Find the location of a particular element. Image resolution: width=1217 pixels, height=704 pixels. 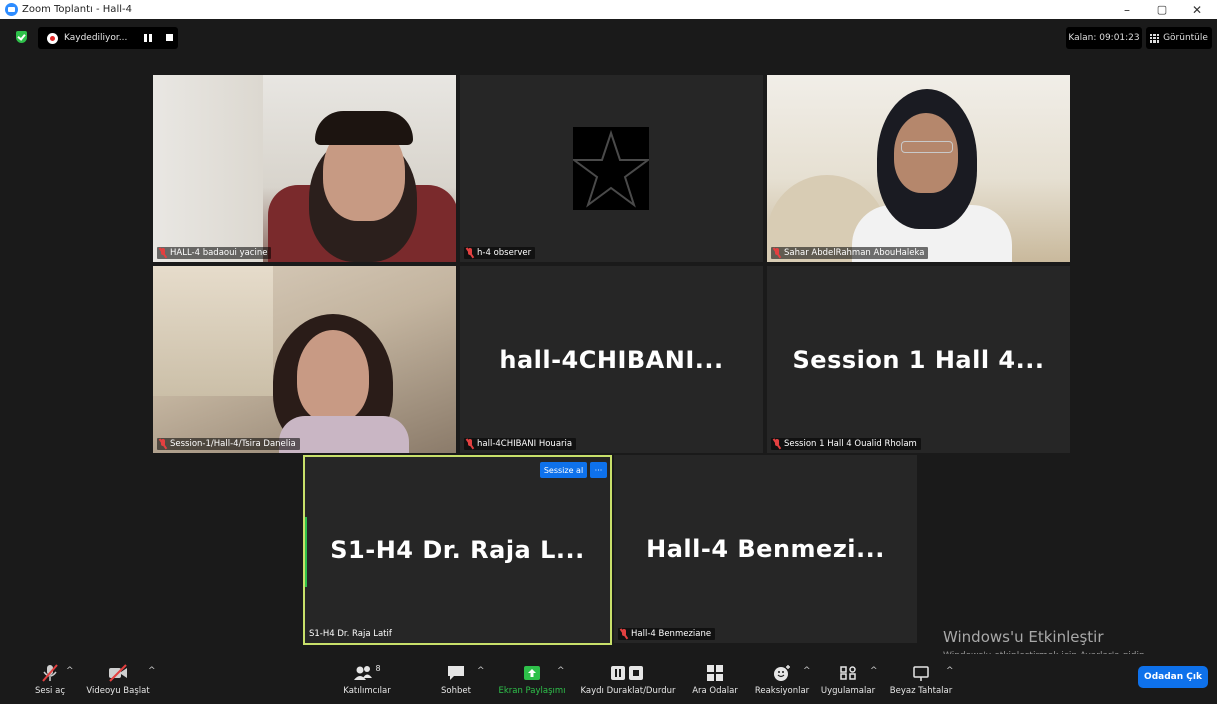

participant-name: S1-H4 Dr. Raja Latif is located at coordinates (350, 634).